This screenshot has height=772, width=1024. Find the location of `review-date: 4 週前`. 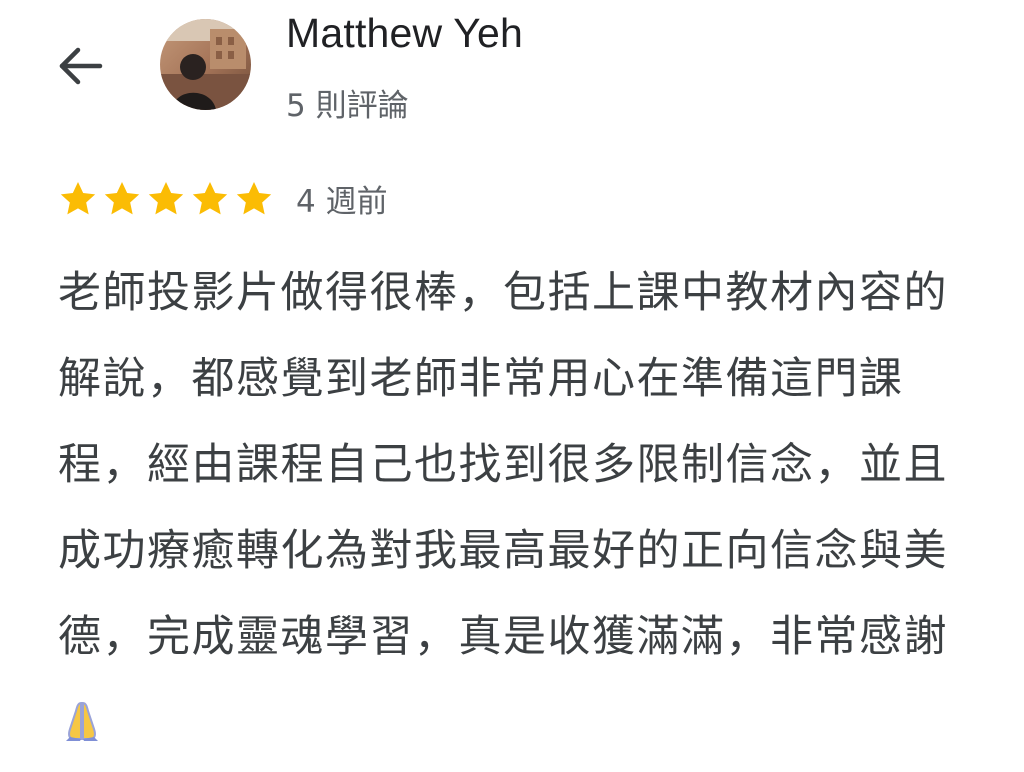

review-date: 4 週前 is located at coordinates (342, 202).